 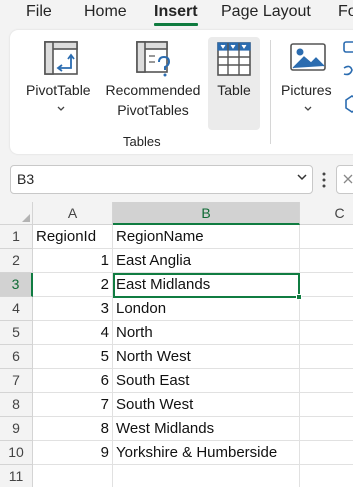 What do you see at coordinates (206, 309) in the screenshot?
I see `cell-b4: London` at bounding box center [206, 309].